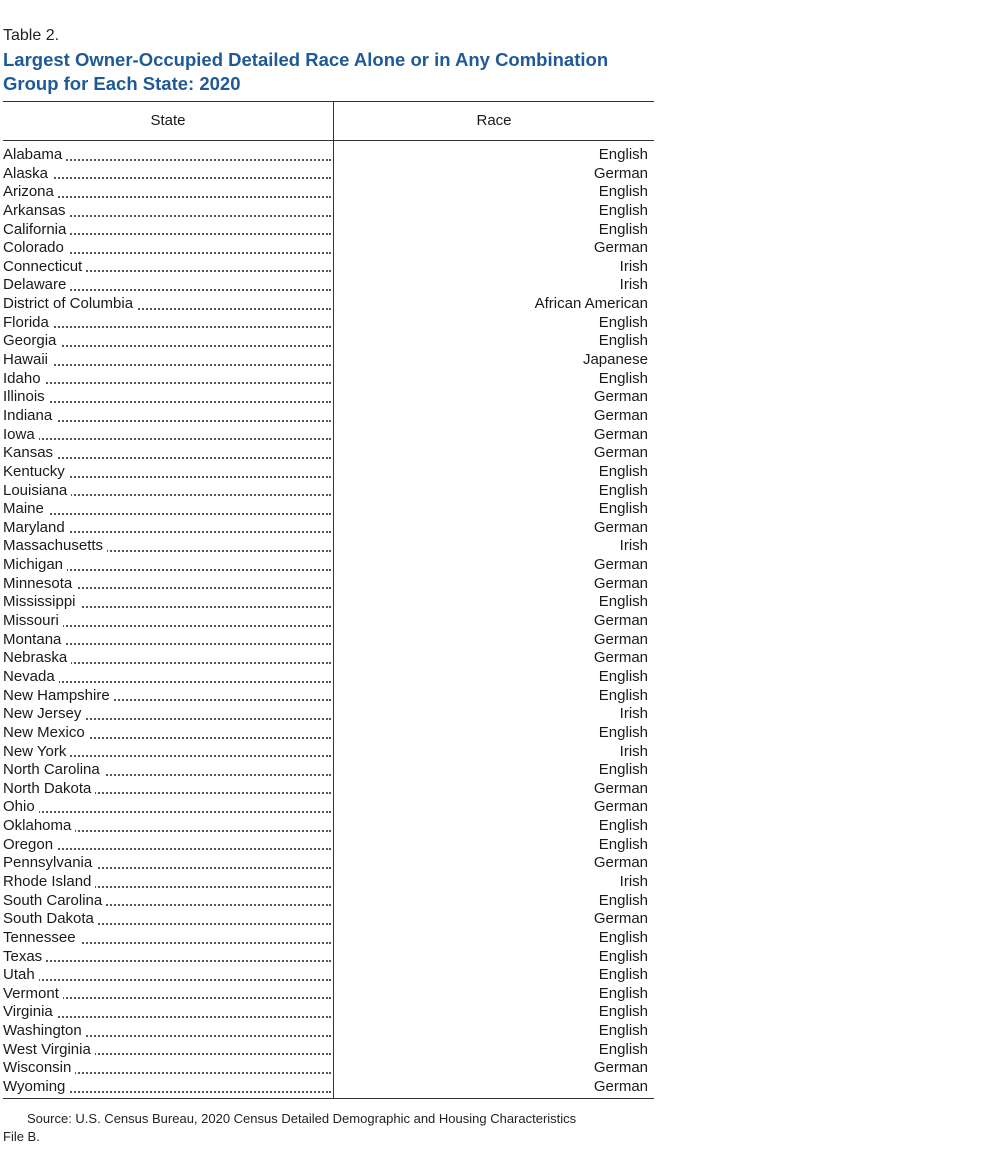 This screenshot has width=1000, height=1175. What do you see at coordinates (168, 602) in the screenshot?
I see `table-row-state: Mississippi` at bounding box center [168, 602].